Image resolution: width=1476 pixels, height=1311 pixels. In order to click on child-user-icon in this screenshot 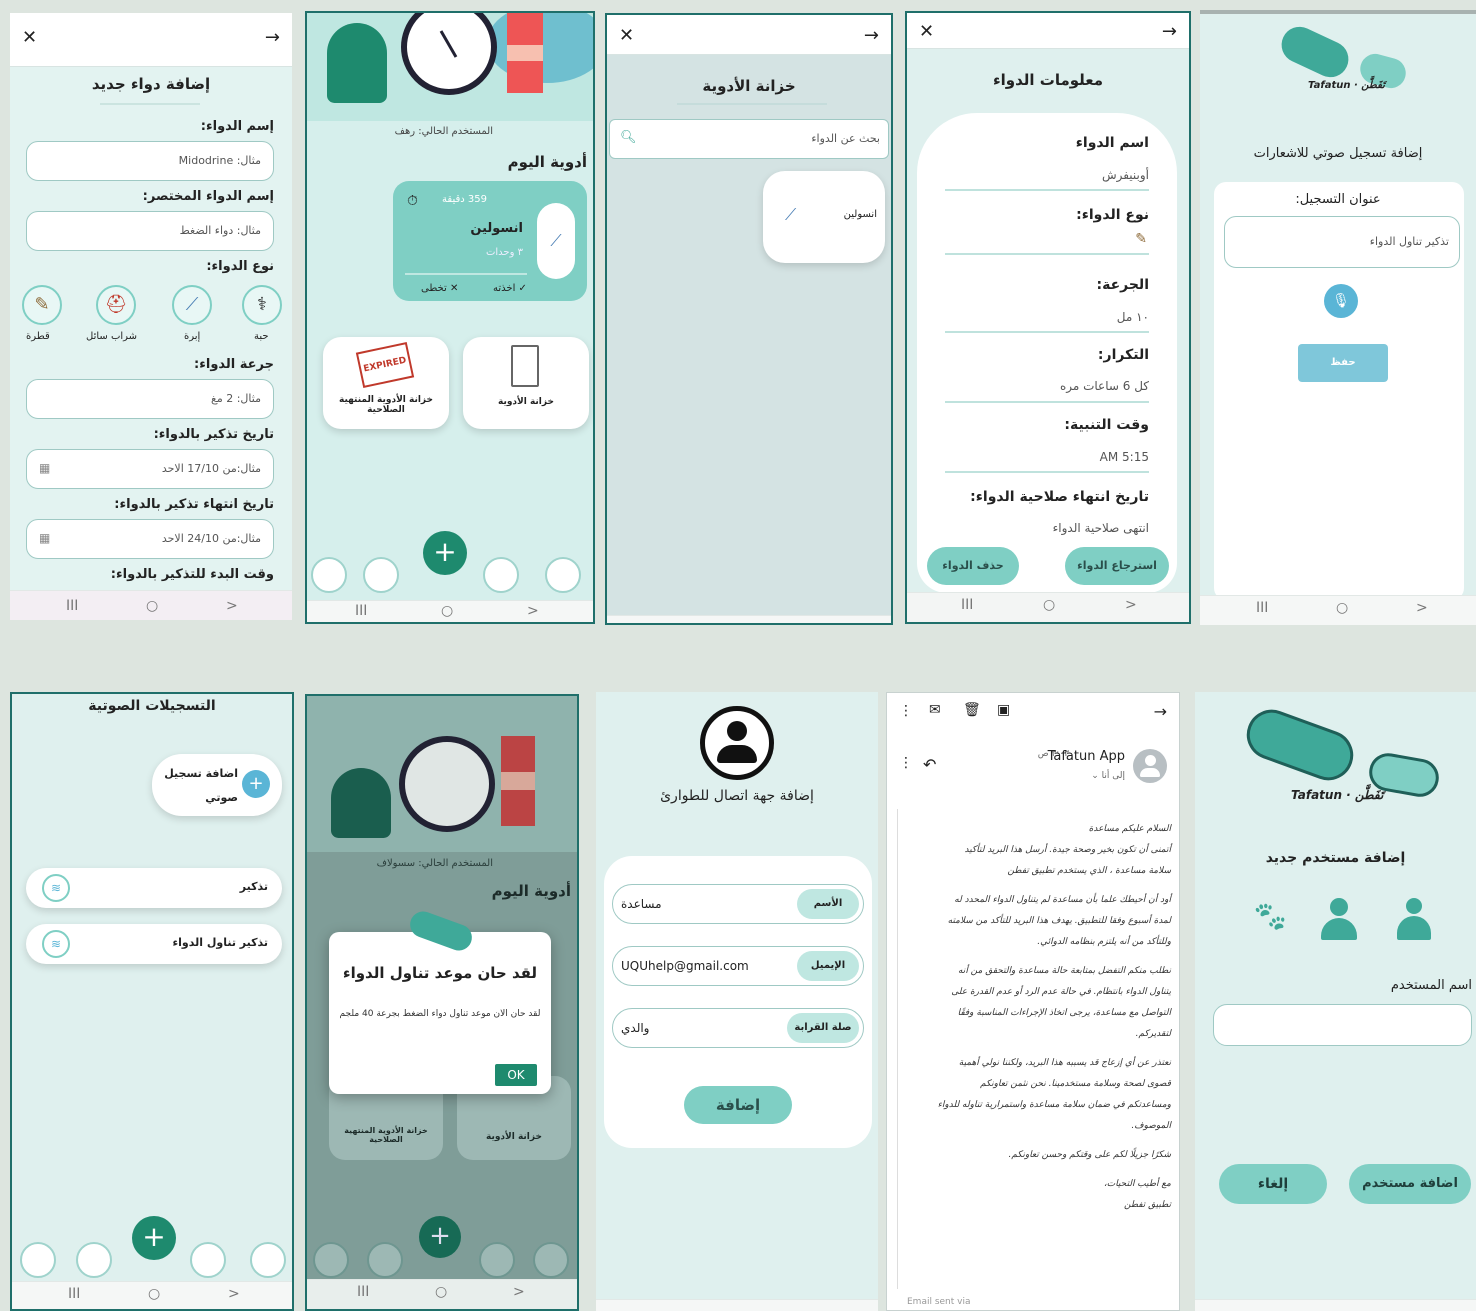, I will do `click(1414, 919)`.